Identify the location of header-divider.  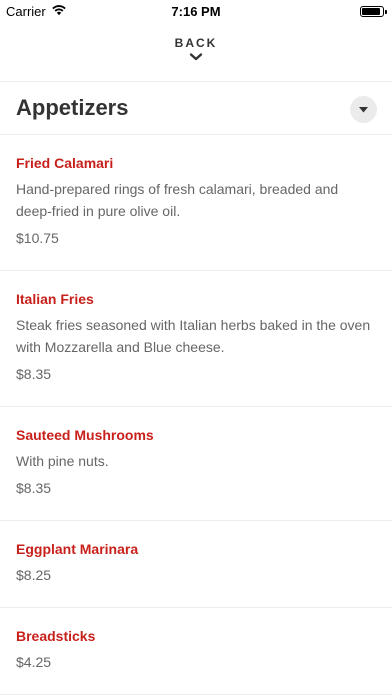
(196, 81).